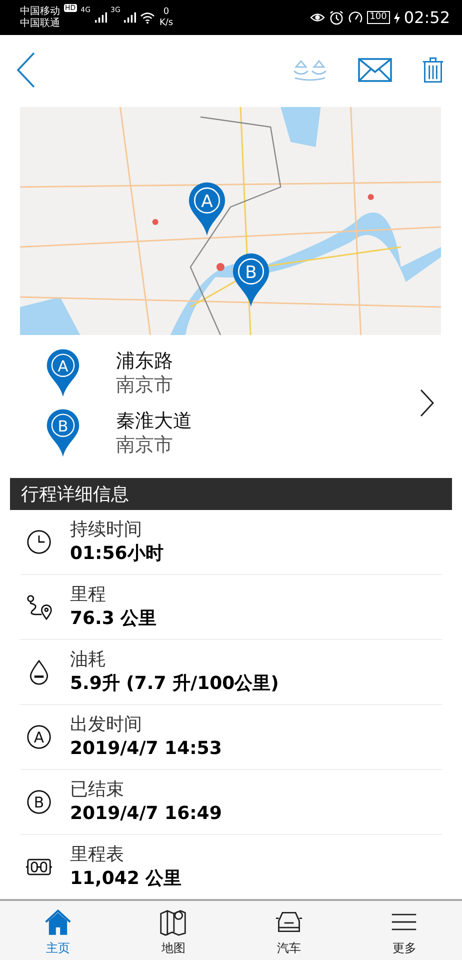  I want to click on detail-label: 里程, so click(88, 595).